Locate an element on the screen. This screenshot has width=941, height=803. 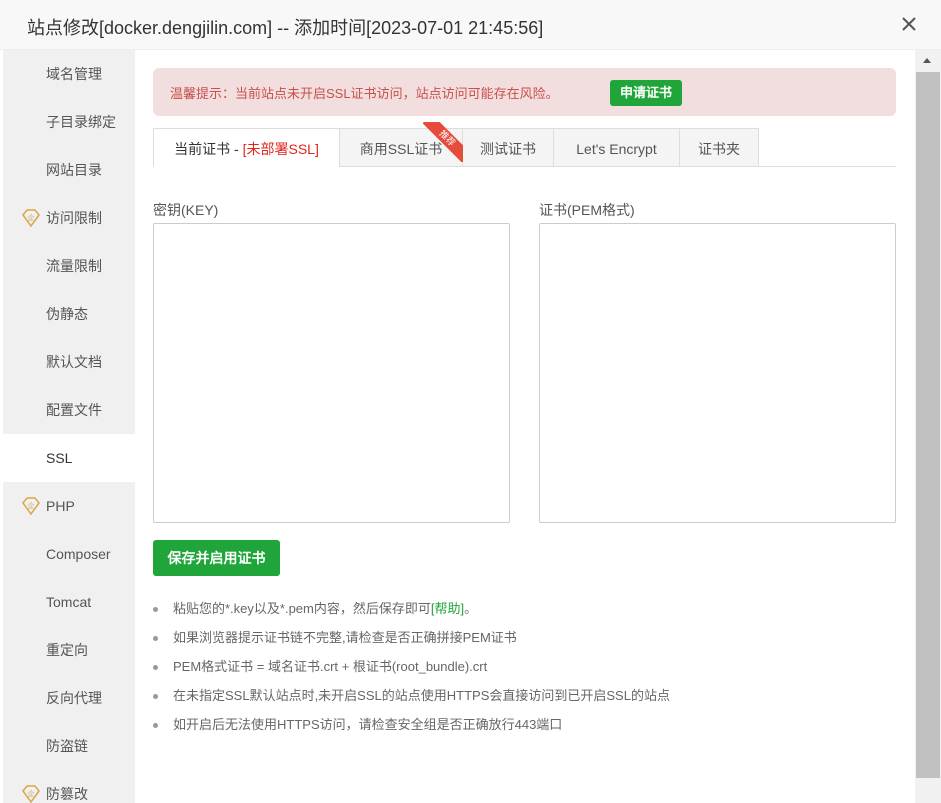
sidebar-item-label: 防篡改 is located at coordinates (67, 794).